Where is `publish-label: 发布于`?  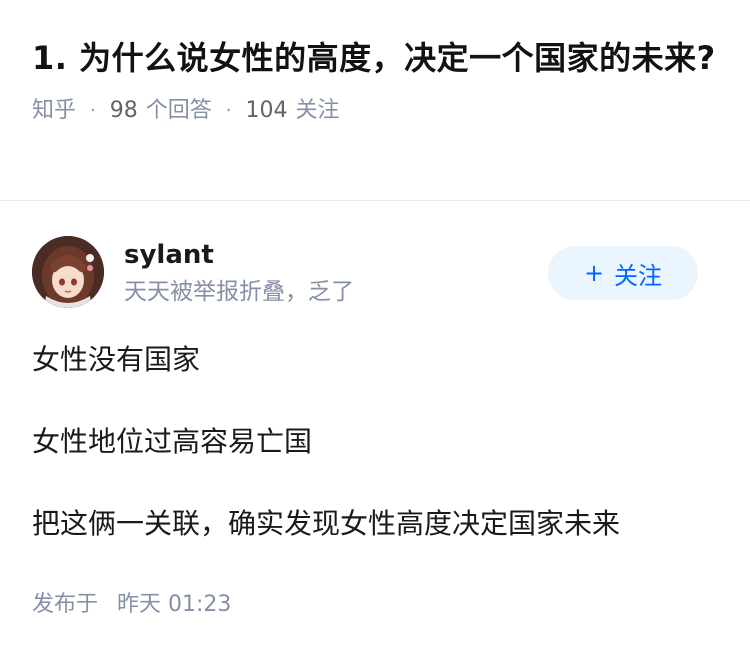
publish-label: 发布于 is located at coordinates (65, 604).